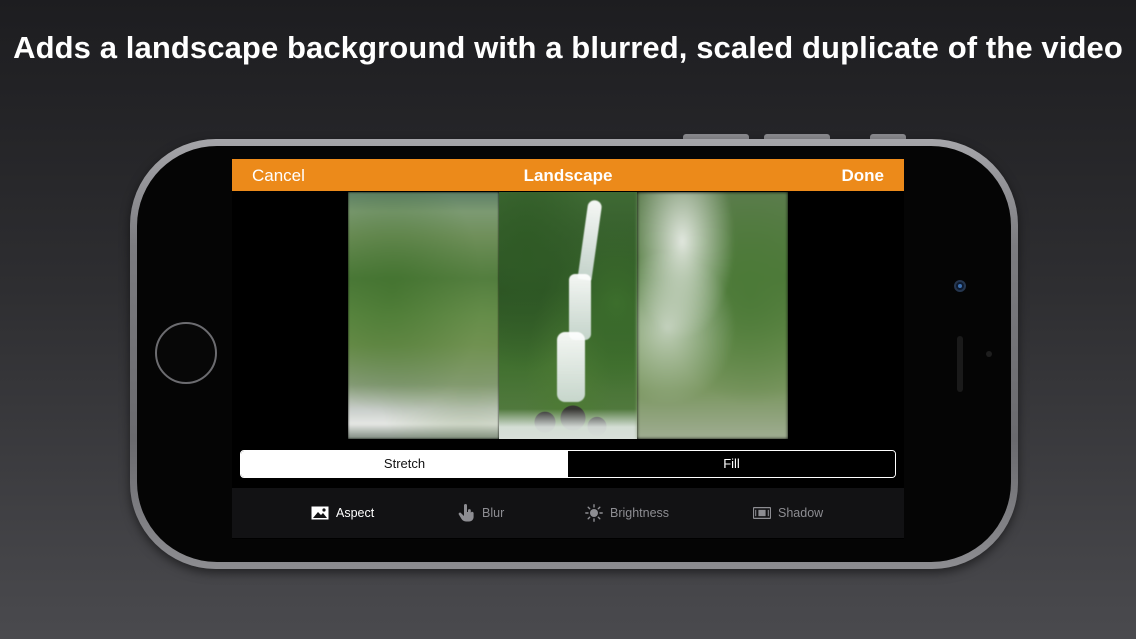  Describe the element at coordinates (278, 176) in the screenshot. I see `cancel-button: Cancel` at that location.